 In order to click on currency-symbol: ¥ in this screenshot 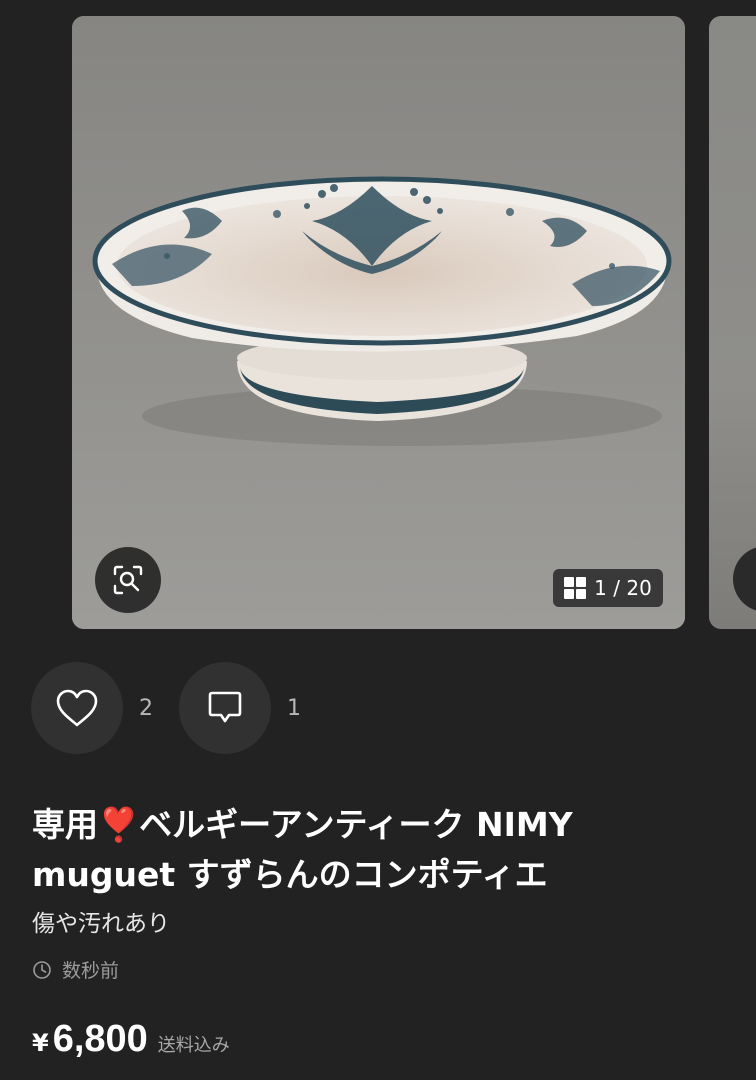, I will do `click(40, 1043)`.